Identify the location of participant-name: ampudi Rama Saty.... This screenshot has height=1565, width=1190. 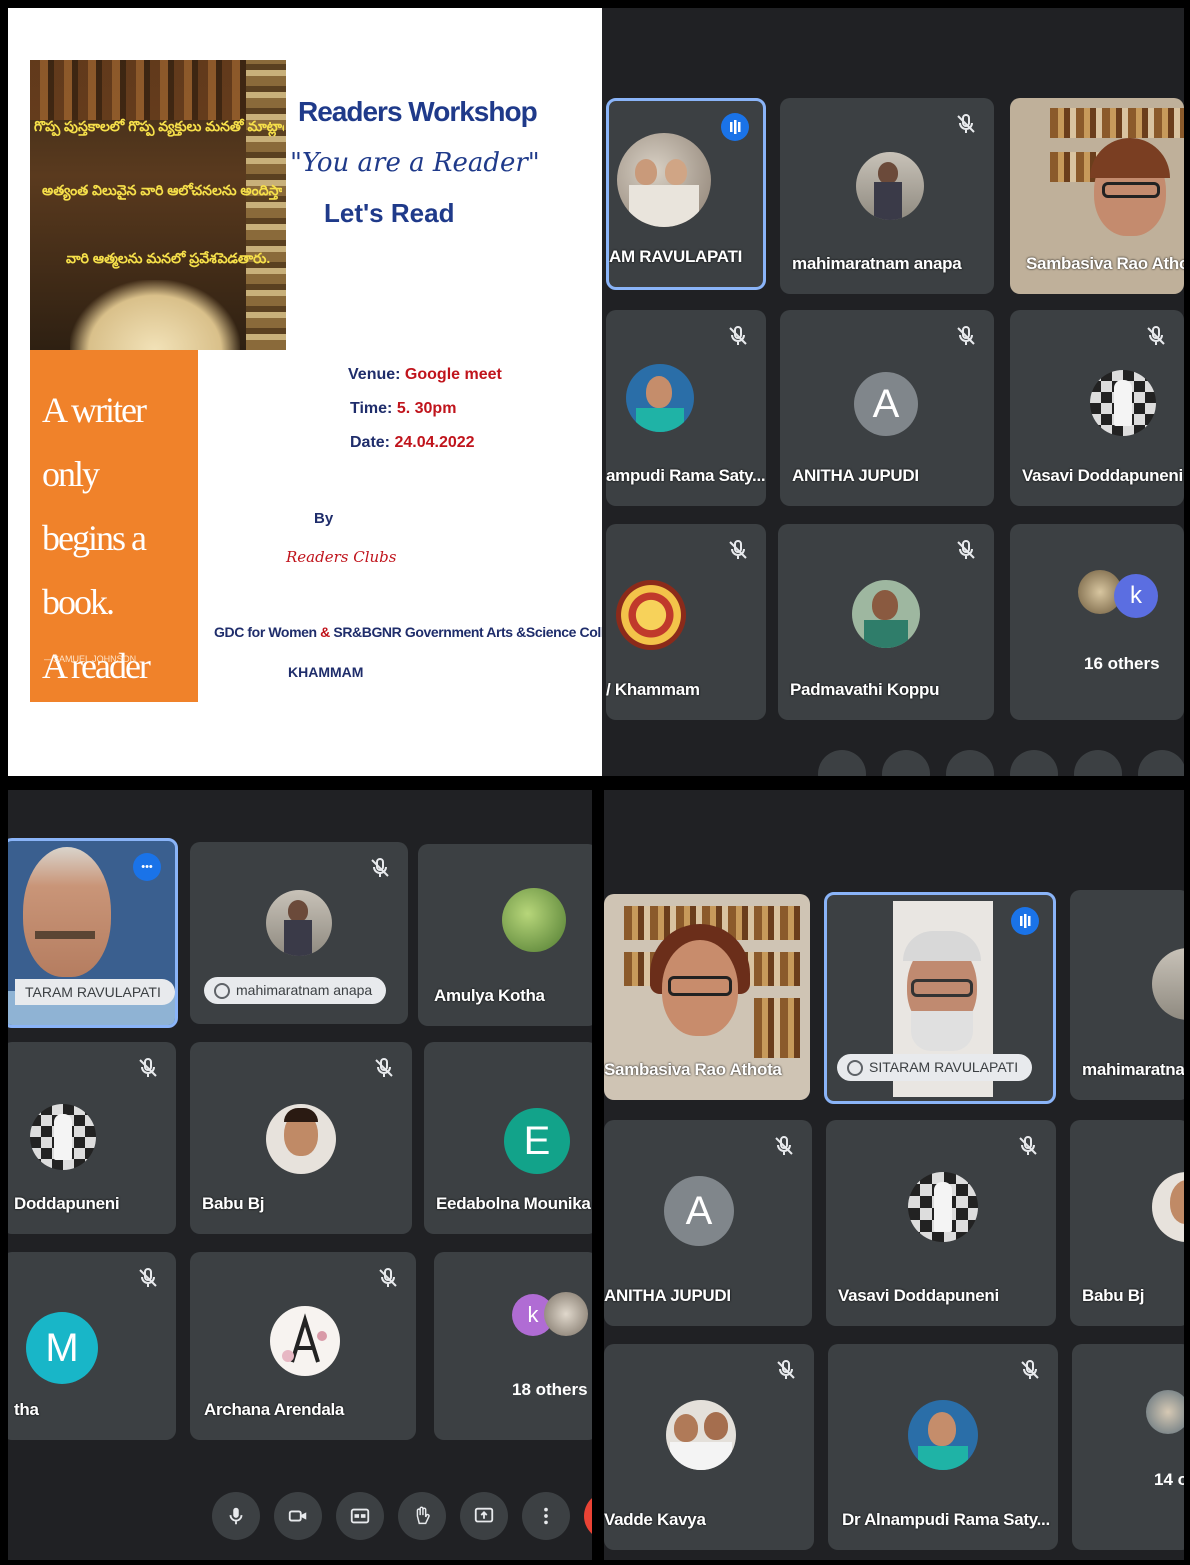
(686, 475).